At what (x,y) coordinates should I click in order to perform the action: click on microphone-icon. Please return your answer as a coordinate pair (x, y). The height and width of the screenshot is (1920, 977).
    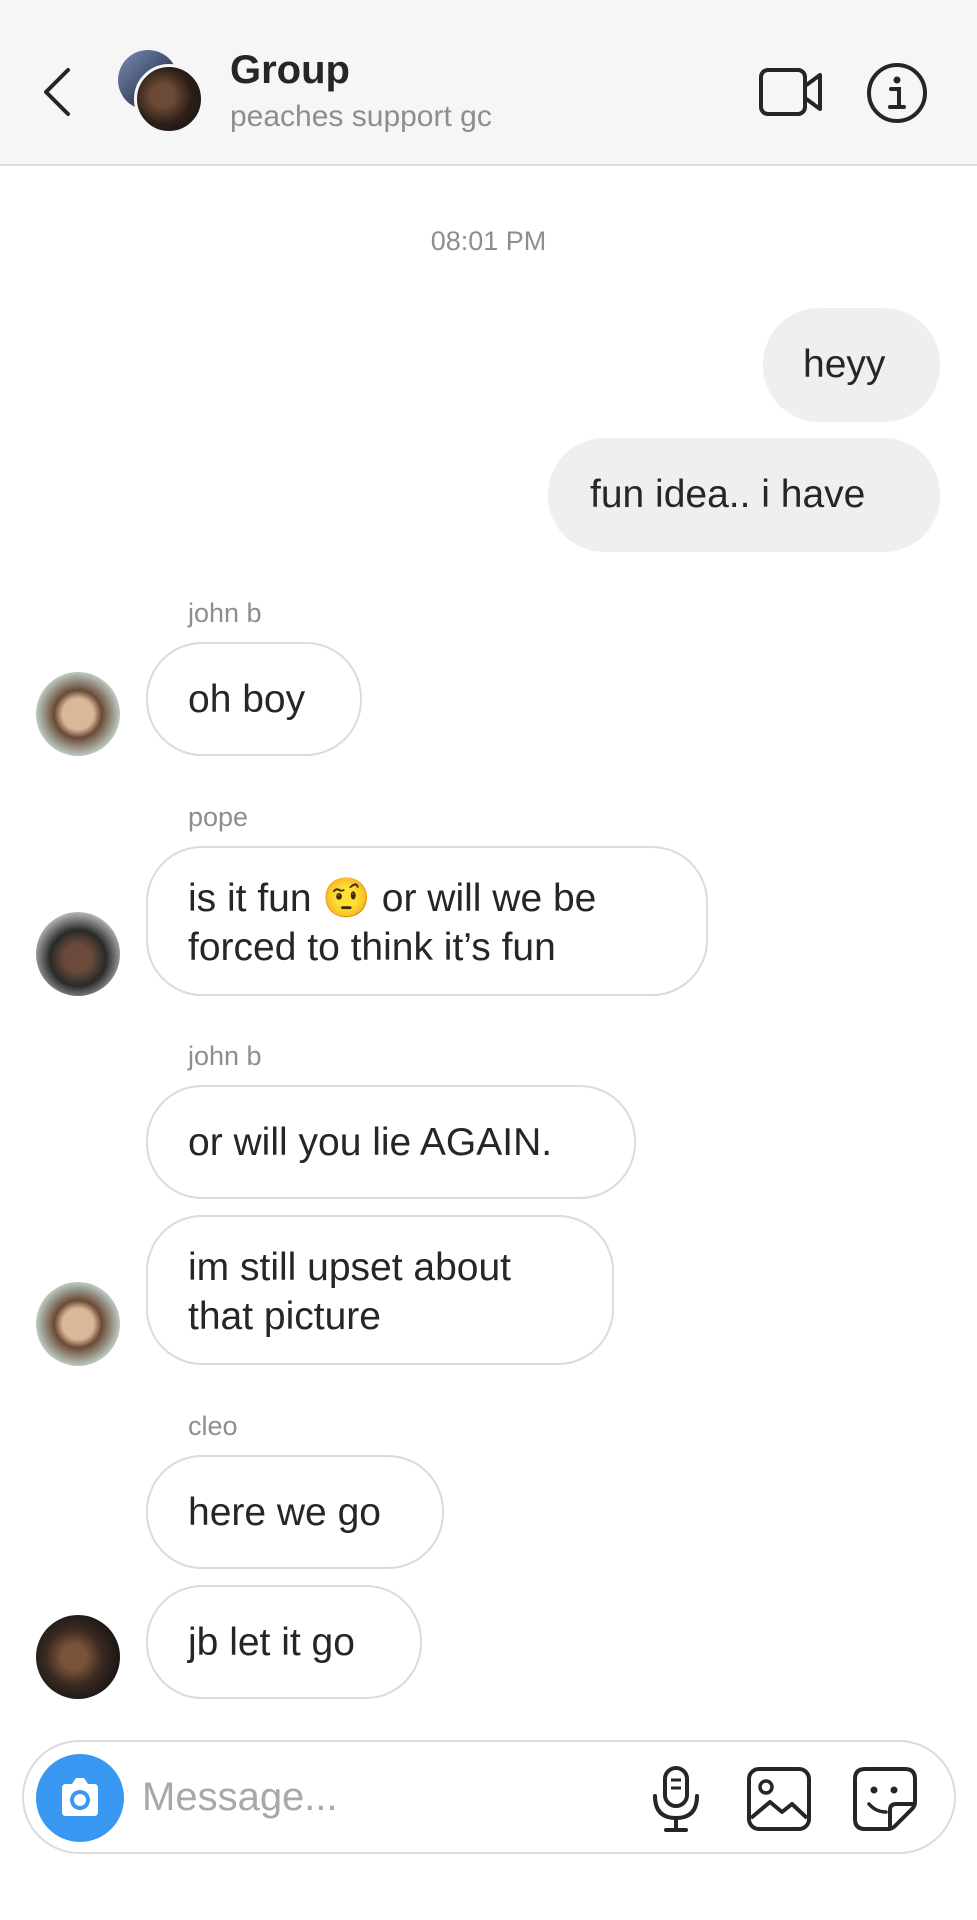
    Looking at the image, I should click on (676, 1799).